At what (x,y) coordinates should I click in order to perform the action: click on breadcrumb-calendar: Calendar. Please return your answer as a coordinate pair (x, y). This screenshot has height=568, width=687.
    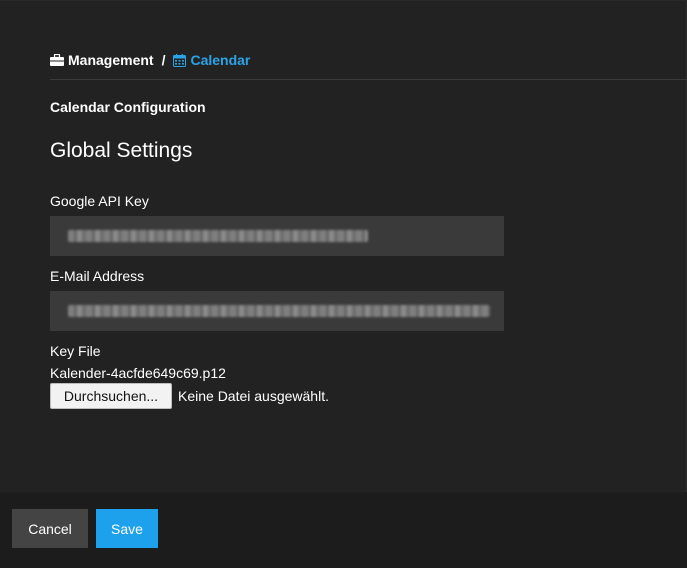
    Looking at the image, I should click on (211, 60).